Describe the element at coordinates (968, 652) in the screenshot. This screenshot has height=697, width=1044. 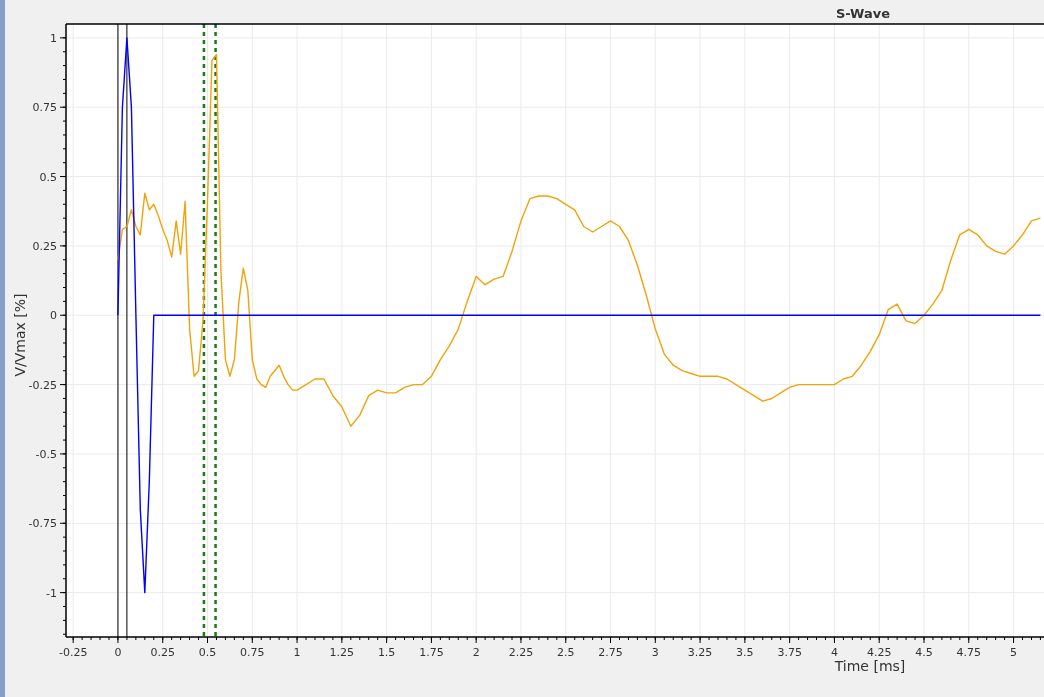
I see `tick-label: 4.75` at that location.